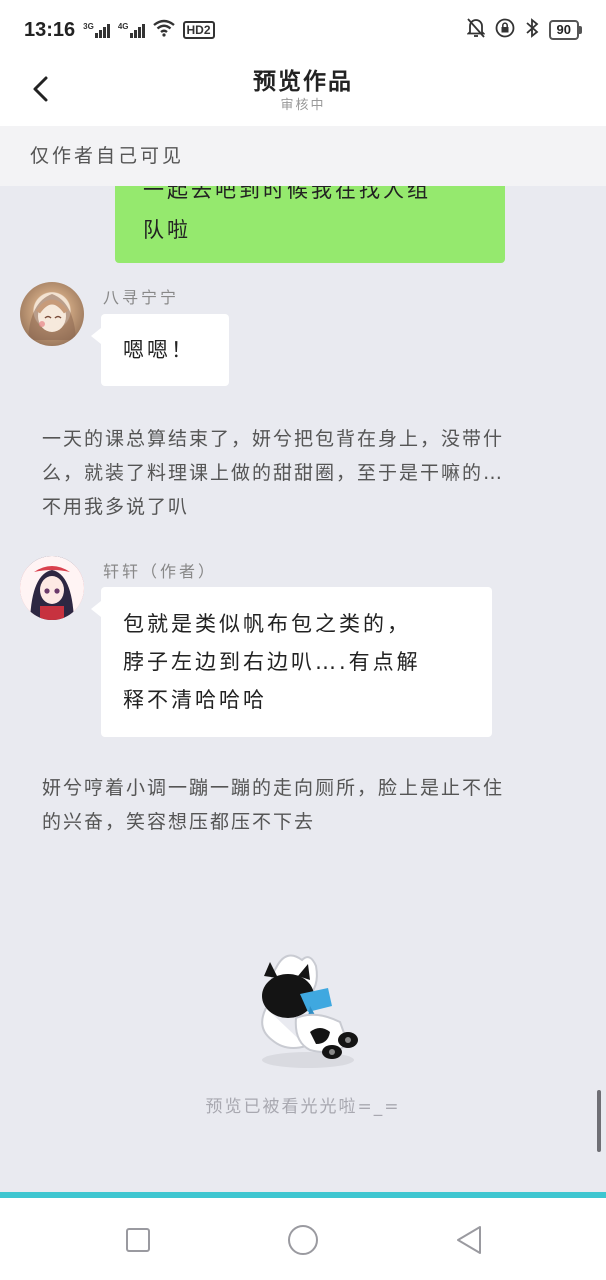 The height and width of the screenshot is (1280, 606). Describe the element at coordinates (304, 1010) in the screenshot. I see `mascot-illustration` at that location.